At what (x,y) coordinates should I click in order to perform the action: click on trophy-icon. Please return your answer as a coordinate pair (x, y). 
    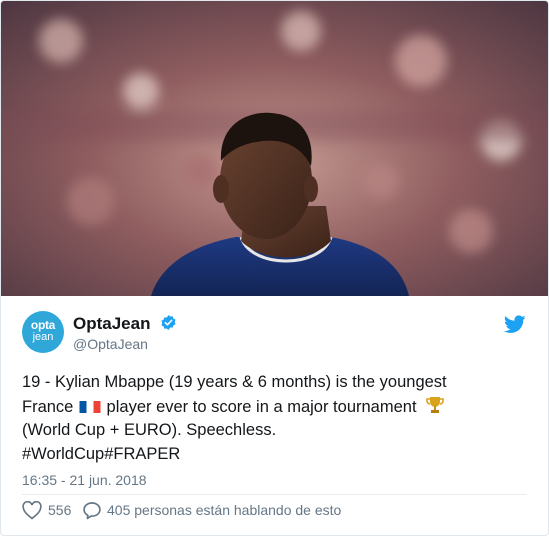
    Looking at the image, I should click on (435, 404).